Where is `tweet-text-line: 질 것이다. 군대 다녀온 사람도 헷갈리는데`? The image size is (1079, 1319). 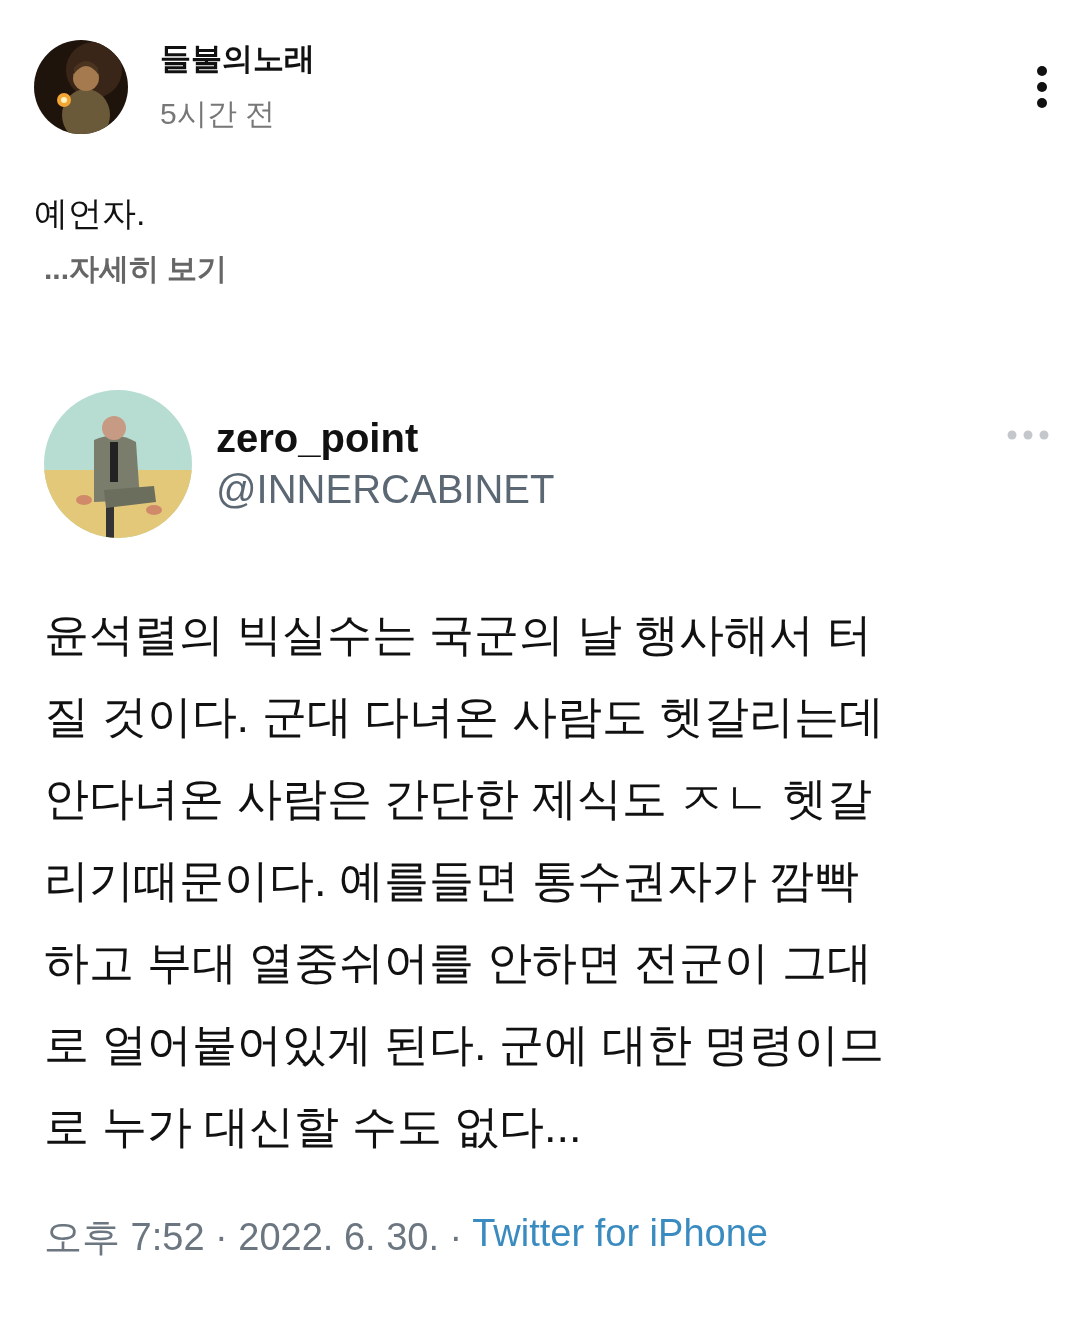 tweet-text-line: 질 것이다. 군대 다녀온 사람도 헷갈리는데 is located at coordinates (464, 717).